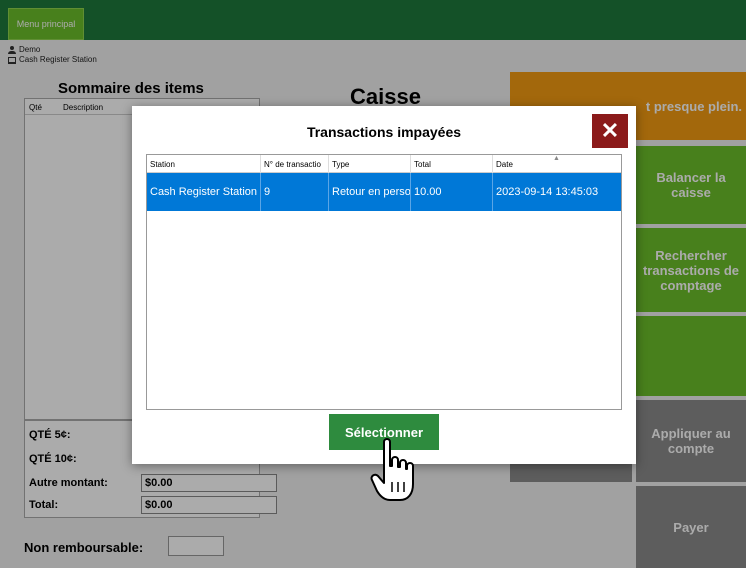 Image resolution: width=746 pixels, height=568 pixels. I want to click on cell-total: 10.00, so click(452, 192).